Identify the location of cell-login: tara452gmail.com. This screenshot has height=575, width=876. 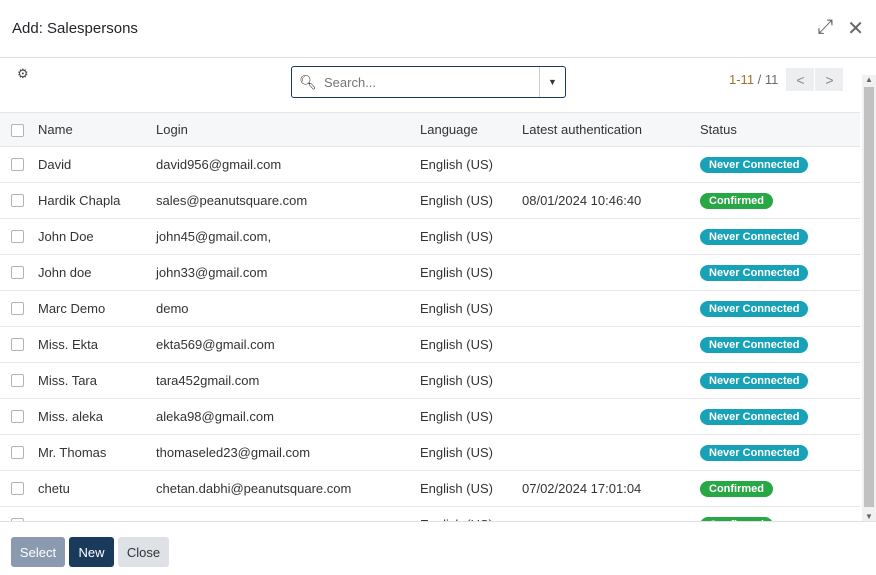
(208, 380).